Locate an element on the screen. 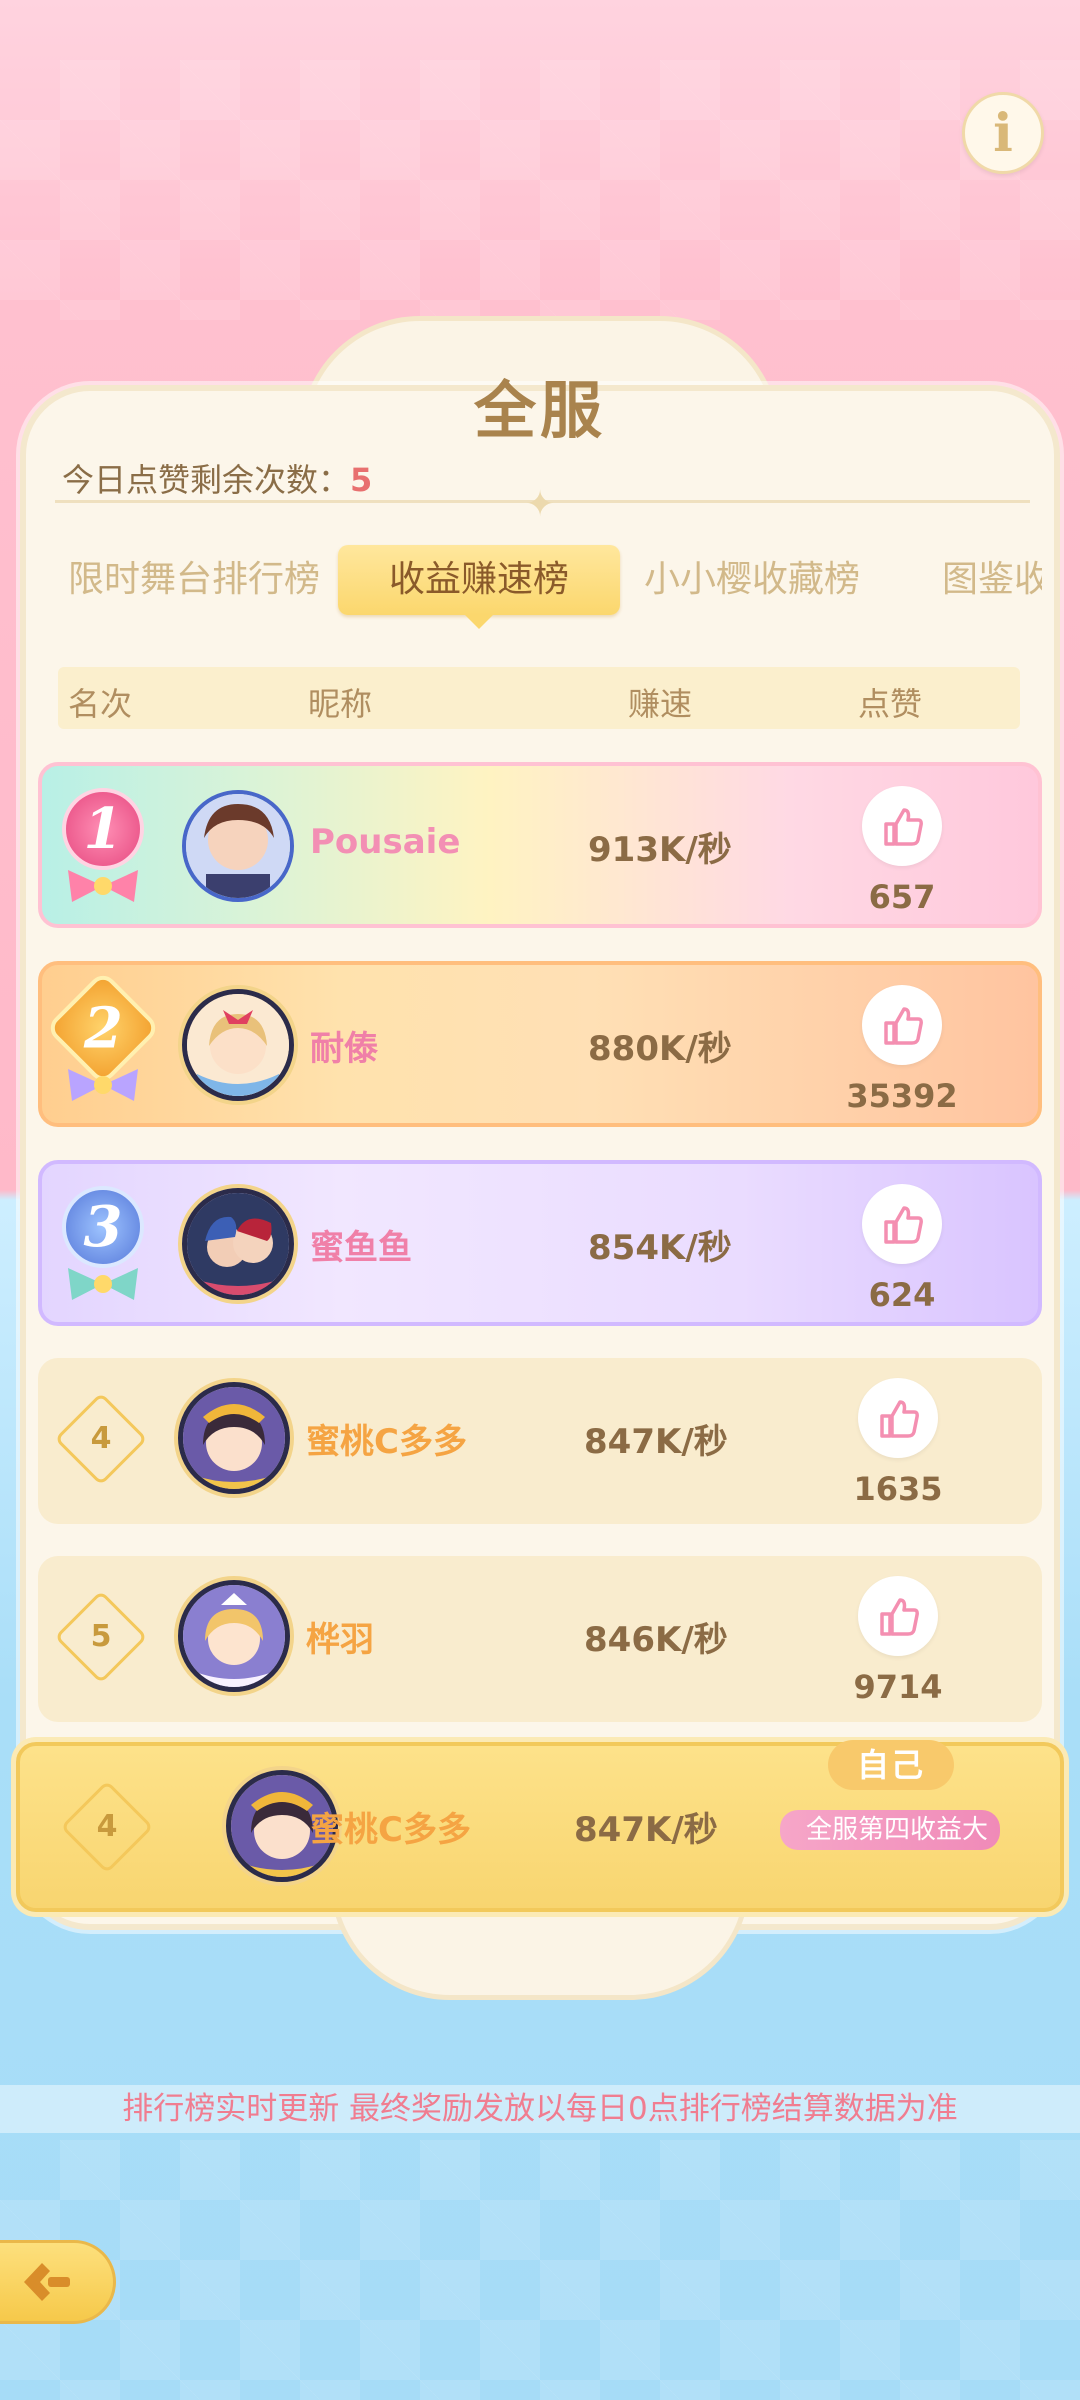 Image resolution: width=1080 pixels, height=2400 pixels. likes-remaining-value: 5 is located at coordinates (361, 480).